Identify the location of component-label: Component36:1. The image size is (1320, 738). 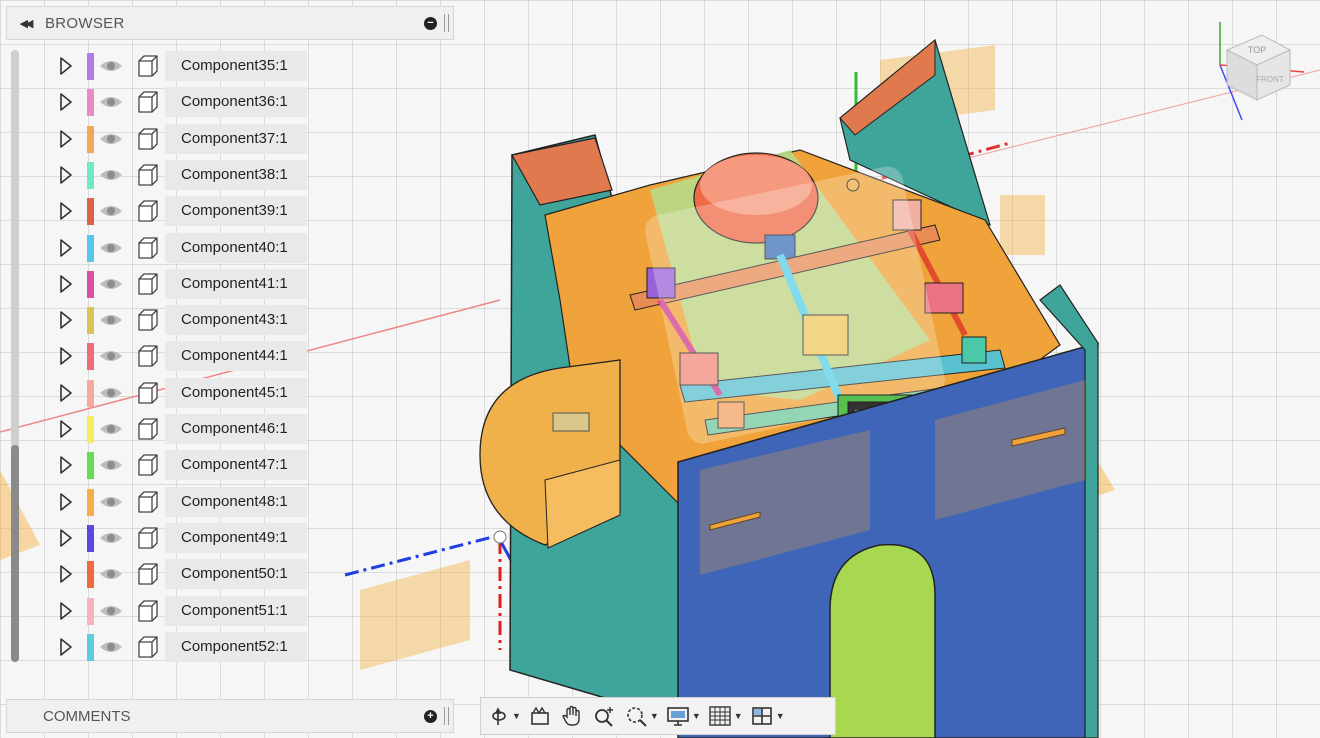
(236, 102).